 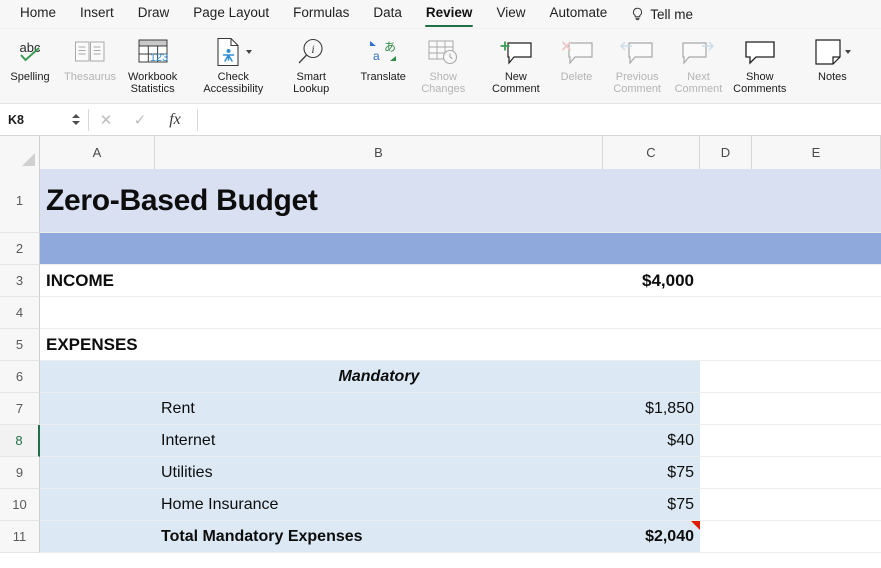 What do you see at coordinates (816, 504) in the screenshot?
I see `cell-E10` at bounding box center [816, 504].